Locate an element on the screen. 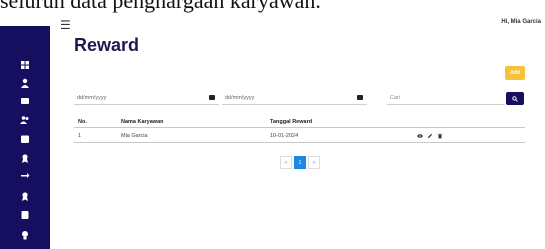  award-icon is located at coordinates (25, 158).